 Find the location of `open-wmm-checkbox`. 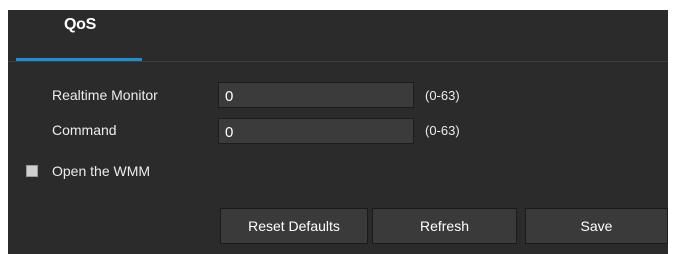

open-wmm-checkbox is located at coordinates (32, 171).